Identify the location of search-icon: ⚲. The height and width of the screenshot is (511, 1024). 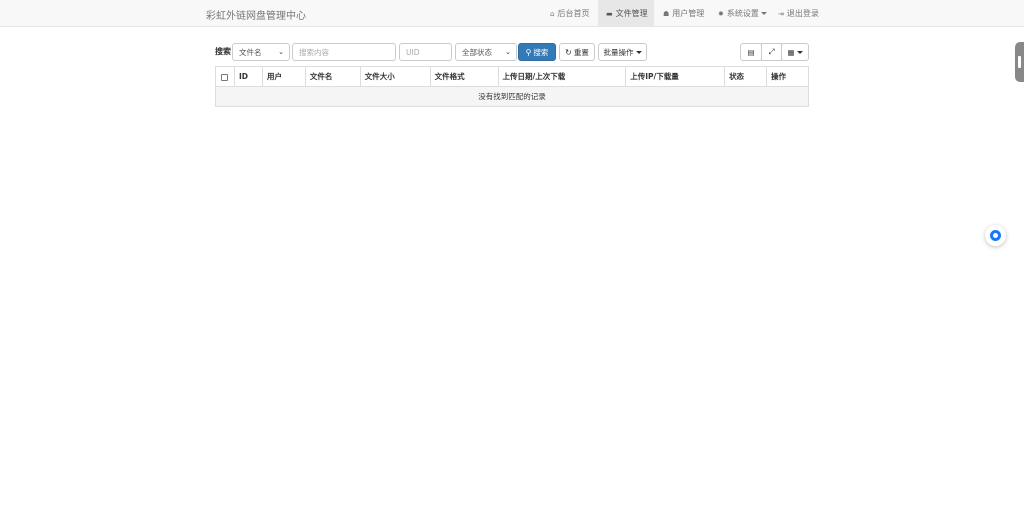
(528, 52).